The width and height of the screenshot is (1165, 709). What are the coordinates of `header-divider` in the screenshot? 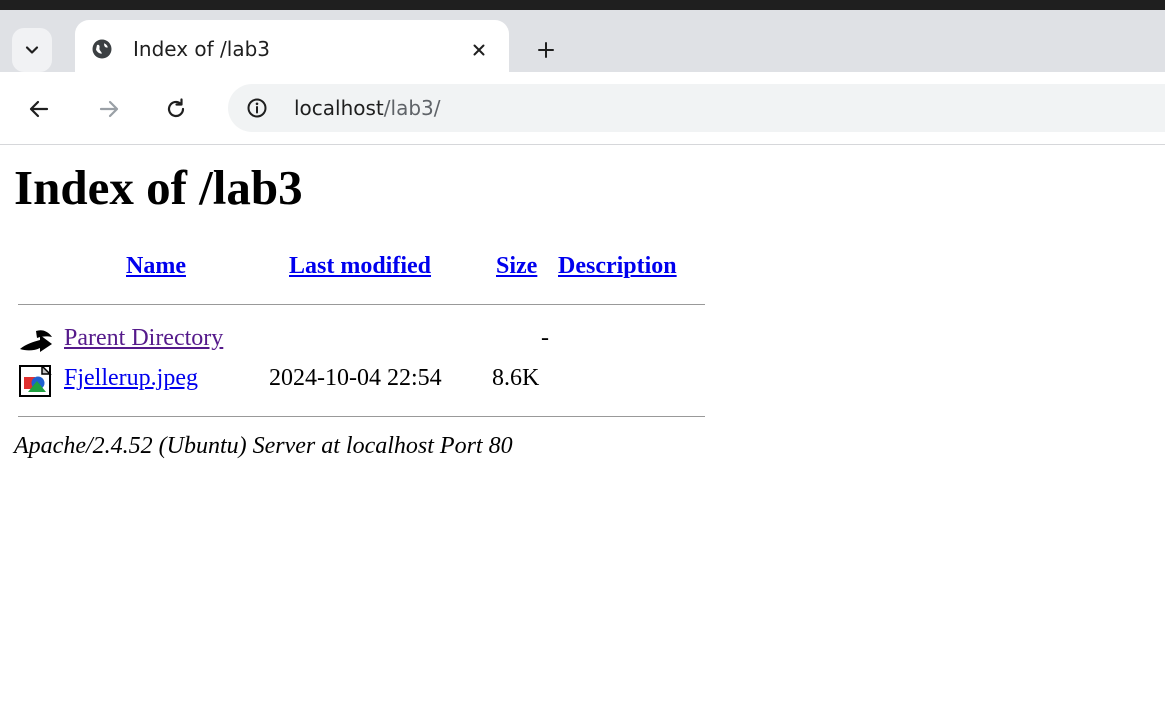 It's located at (361, 304).